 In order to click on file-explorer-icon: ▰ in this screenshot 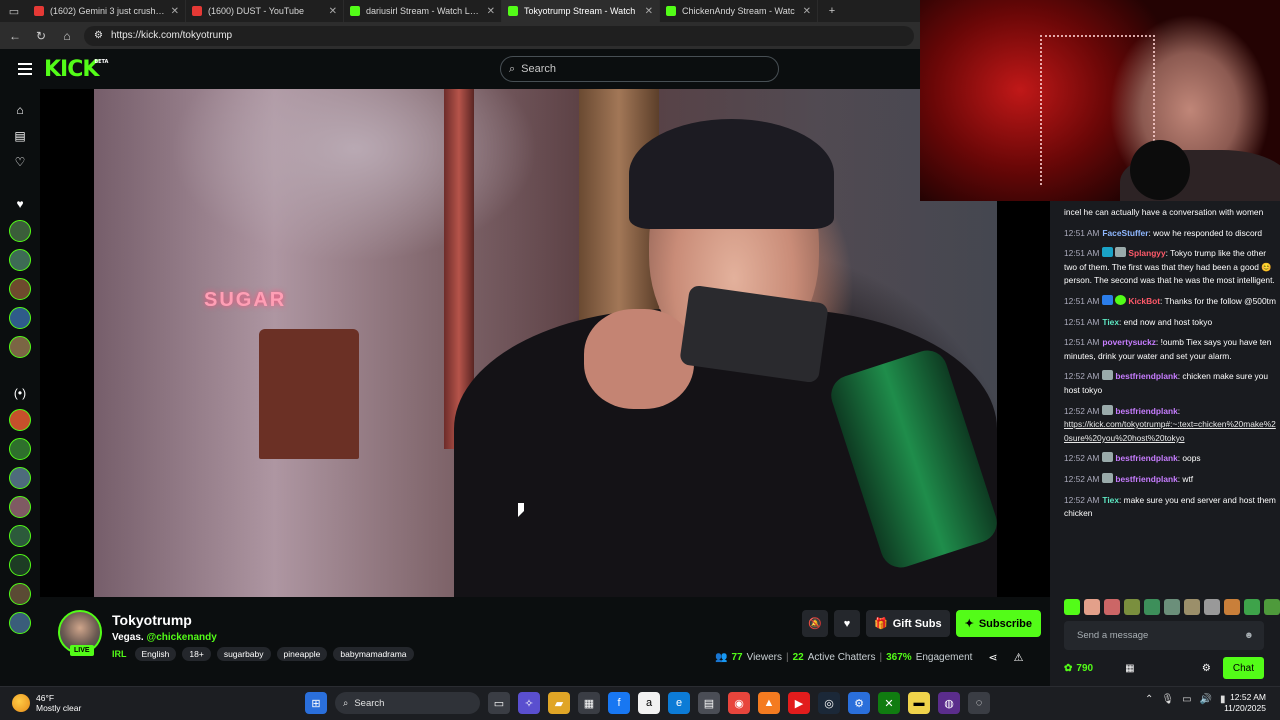, I will do `click(559, 703)`.